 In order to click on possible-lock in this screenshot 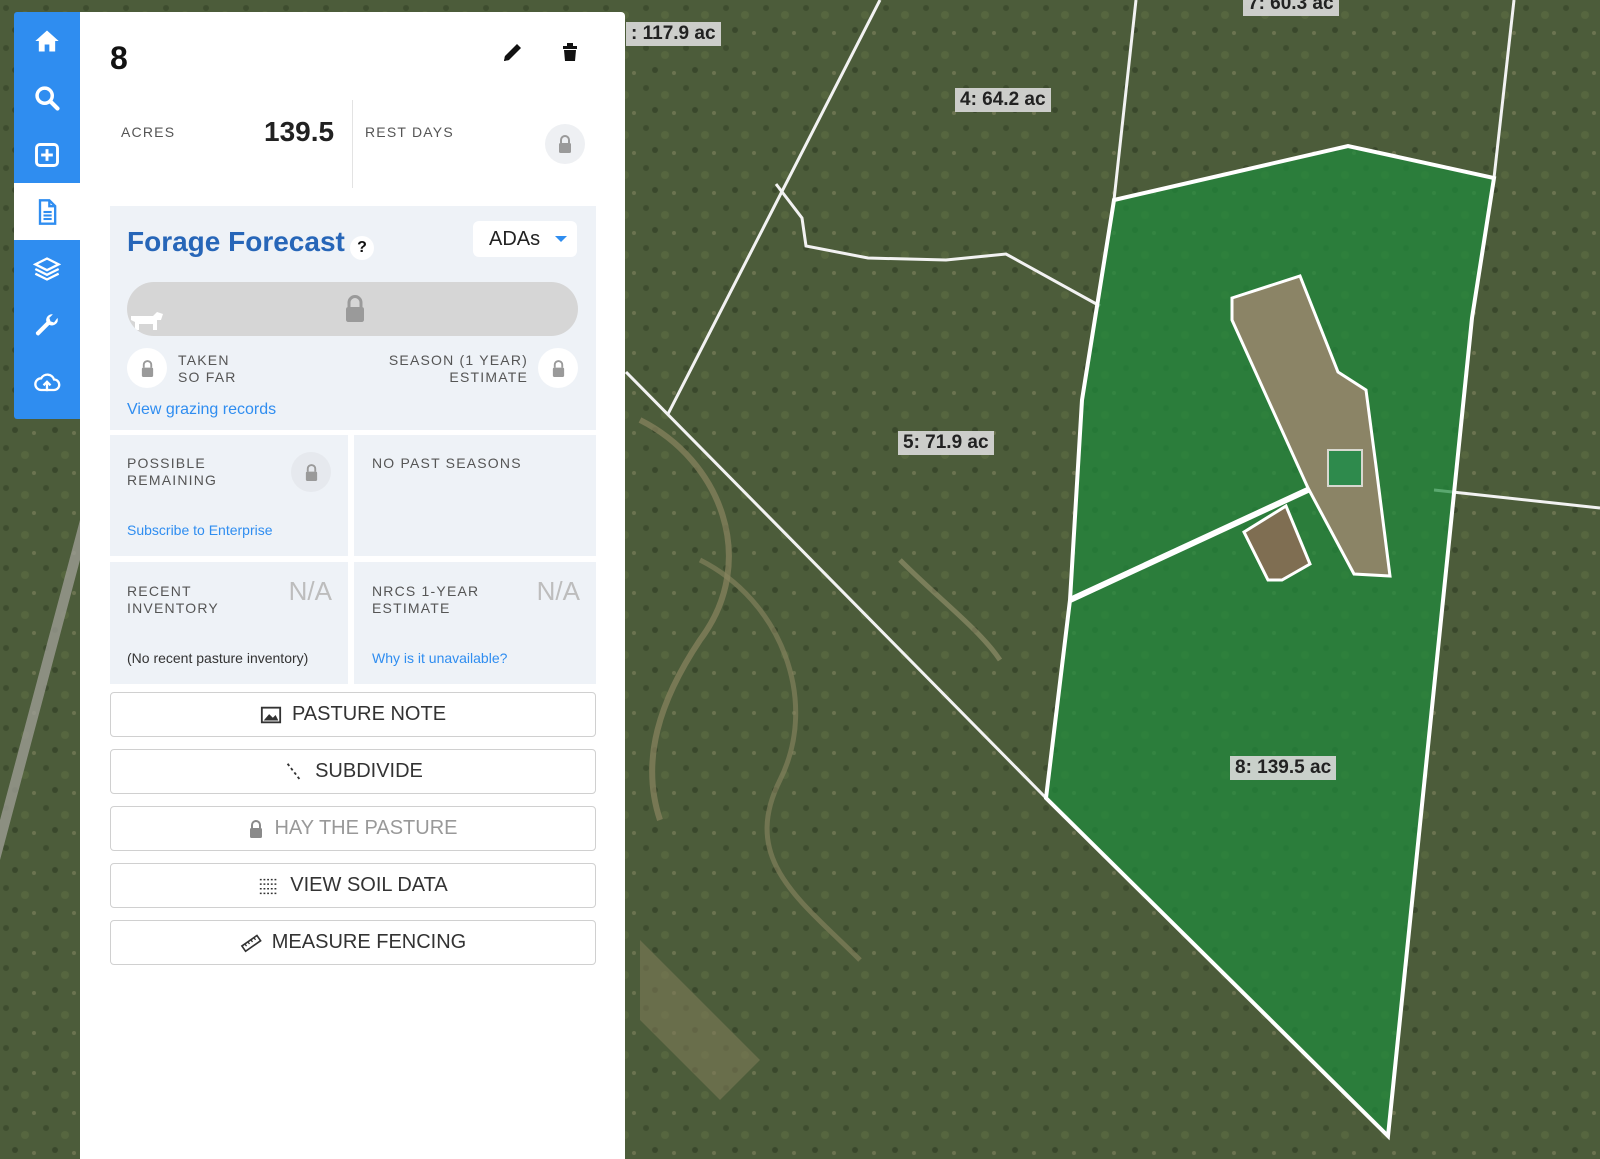, I will do `click(311, 472)`.